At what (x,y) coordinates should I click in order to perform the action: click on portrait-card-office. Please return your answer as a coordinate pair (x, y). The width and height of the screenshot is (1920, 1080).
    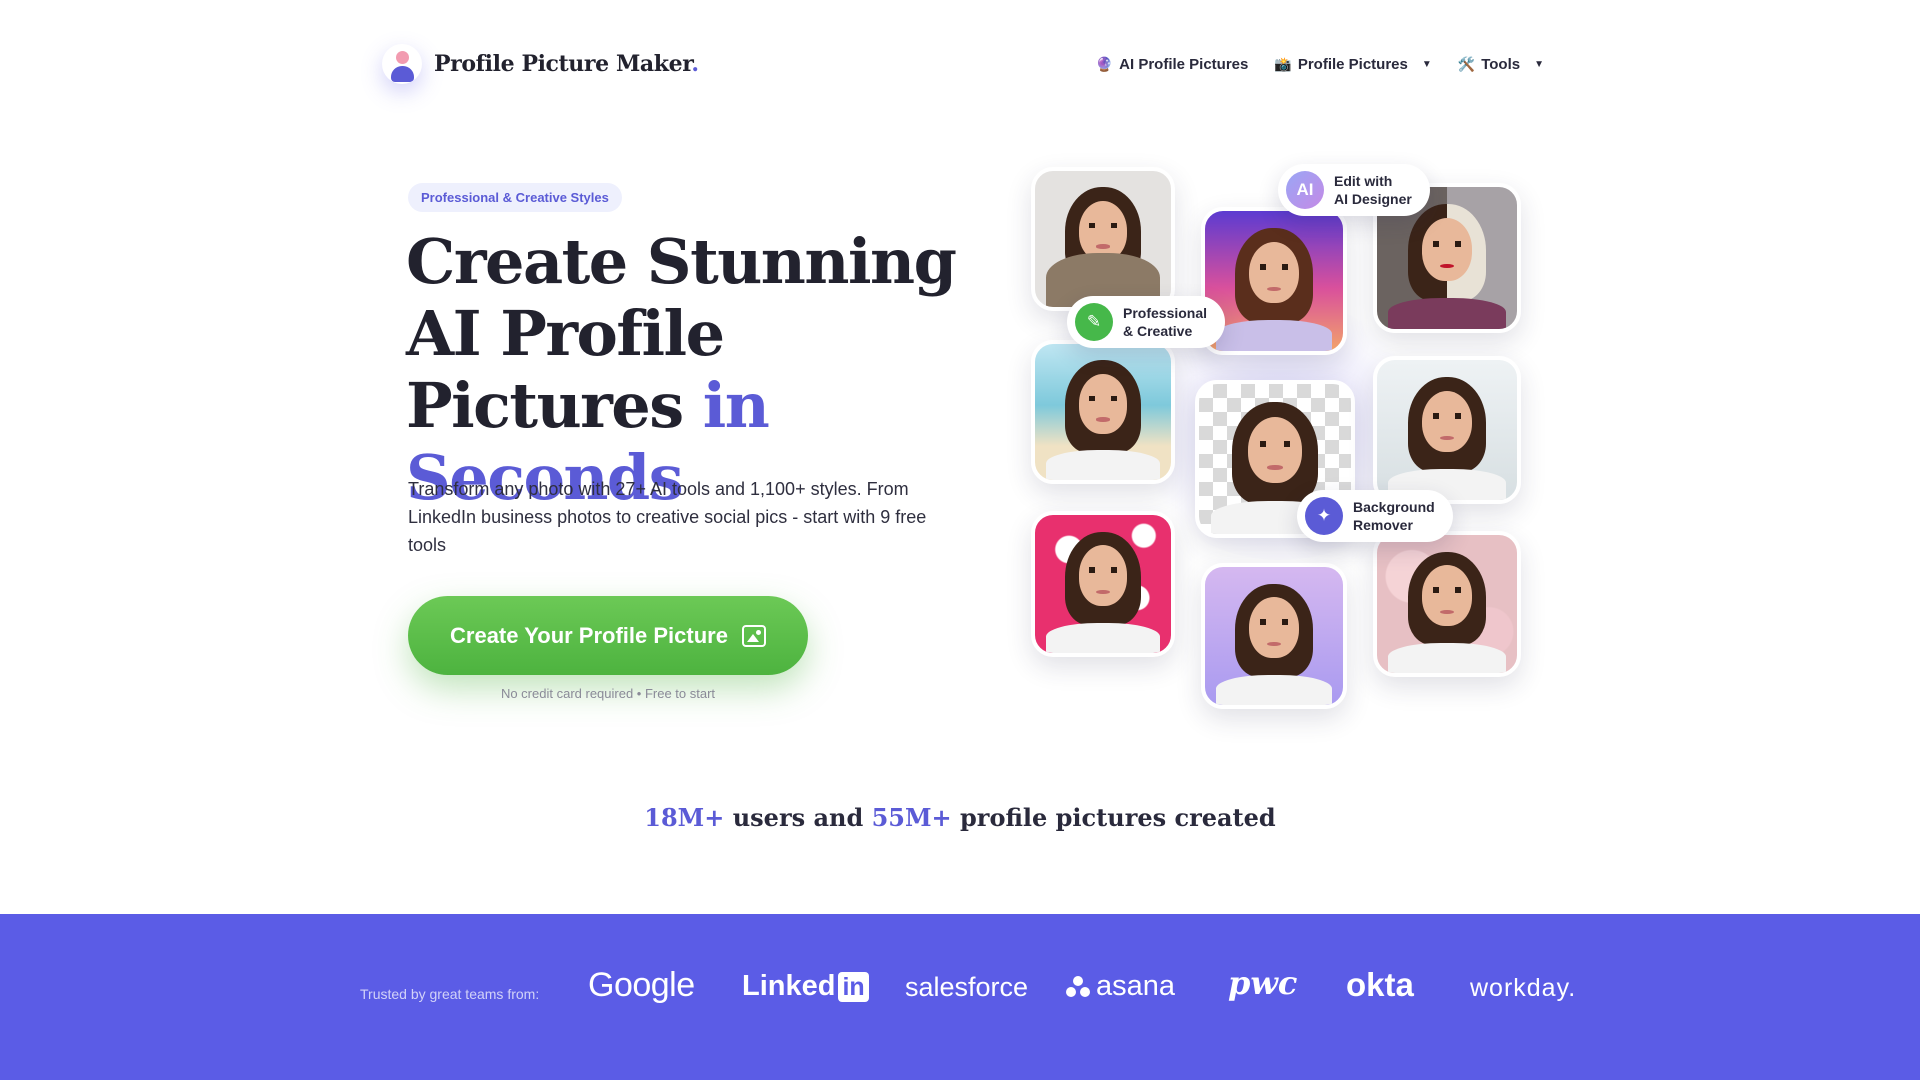
    Looking at the image, I should click on (1447, 430).